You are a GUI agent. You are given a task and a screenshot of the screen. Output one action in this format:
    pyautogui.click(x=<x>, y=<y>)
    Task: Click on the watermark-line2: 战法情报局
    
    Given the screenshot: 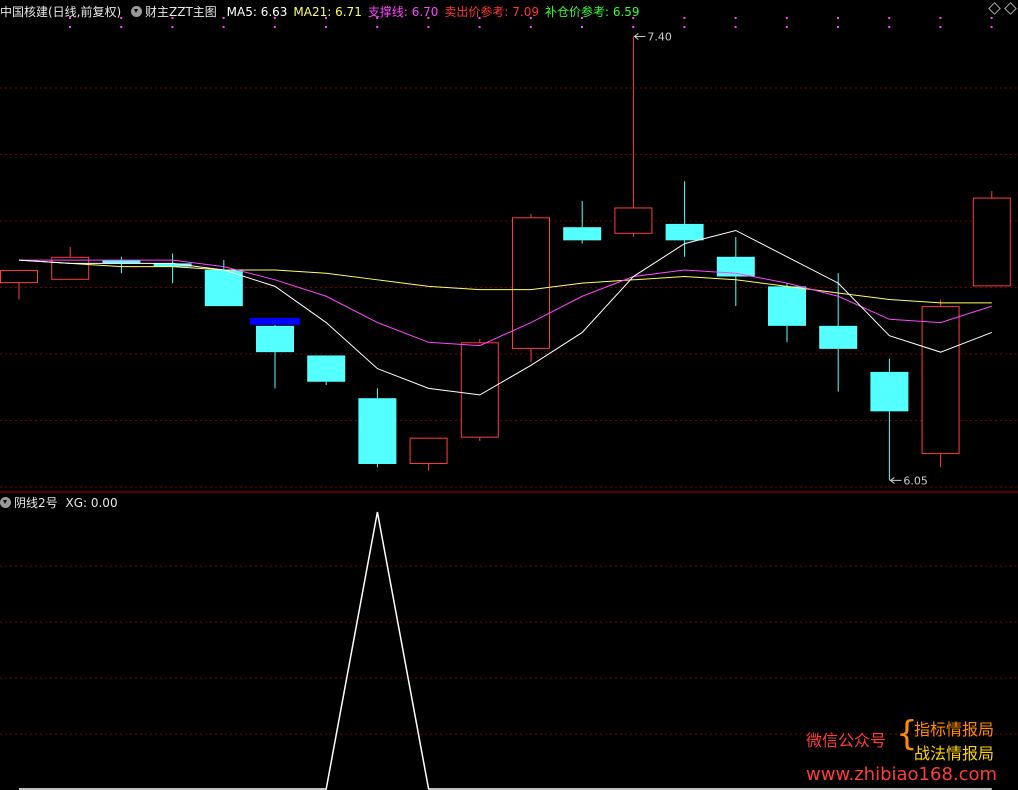 What is the action you would take?
    pyautogui.click(x=954, y=753)
    